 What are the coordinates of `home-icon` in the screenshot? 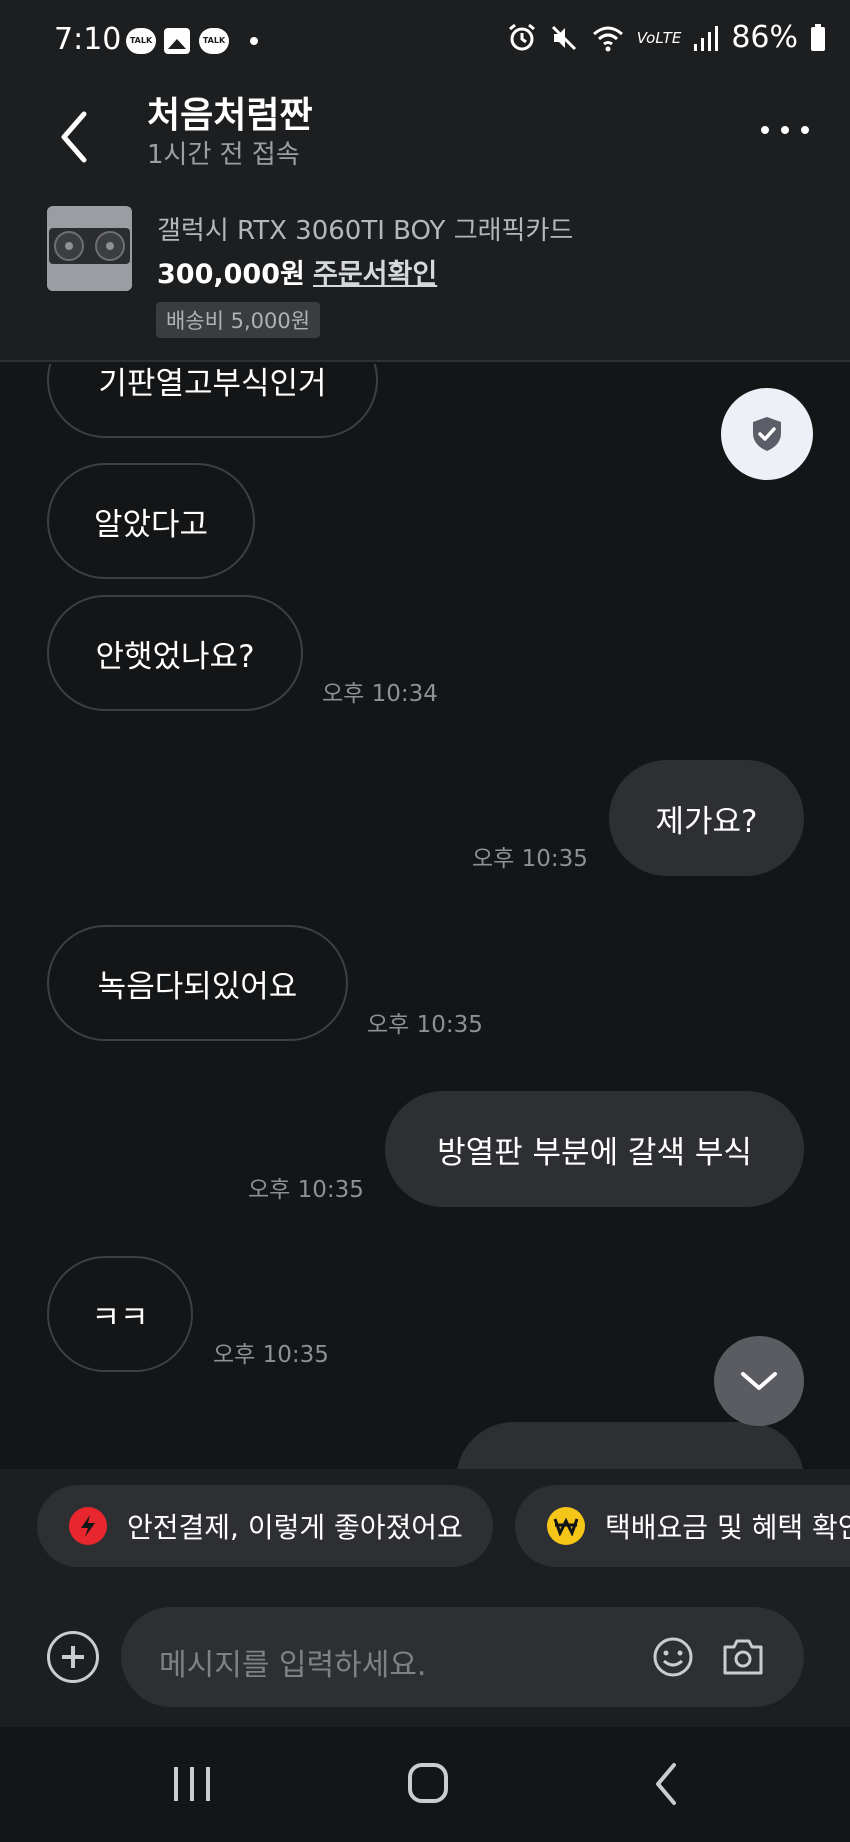 It's located at (428, 1784).